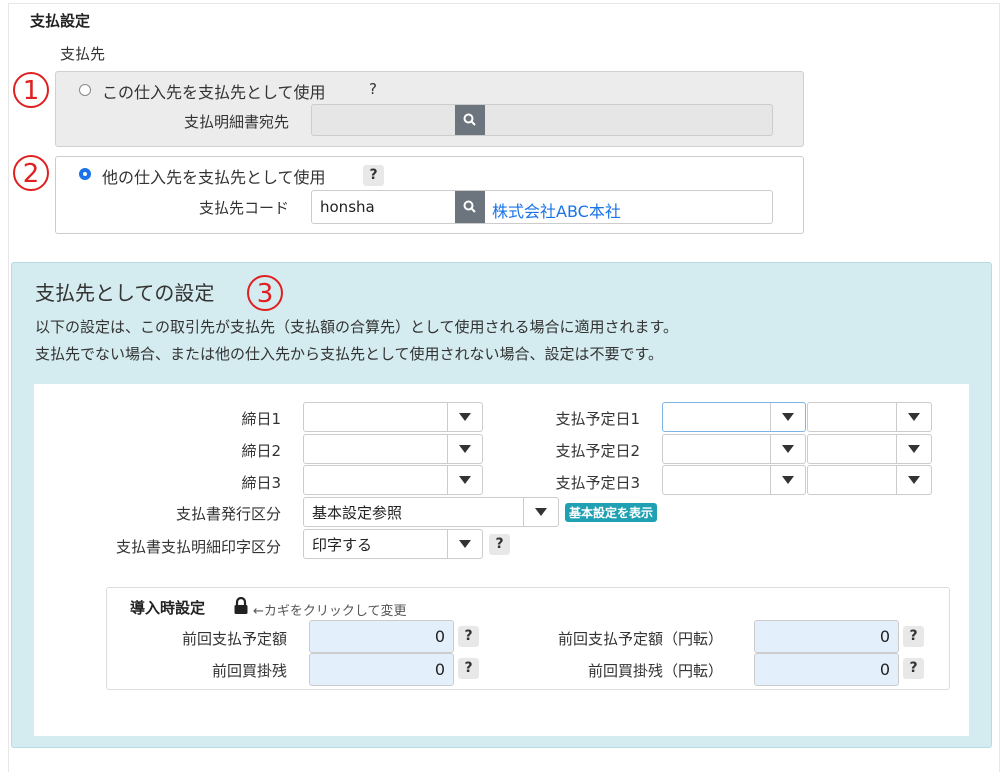 Image resolution: width=1005 pixels, height=773 pixels. What do you see at coordinates (393, 480) in the screenshot?
I see `closing-day-3-select` at bounding box center [393, 480].